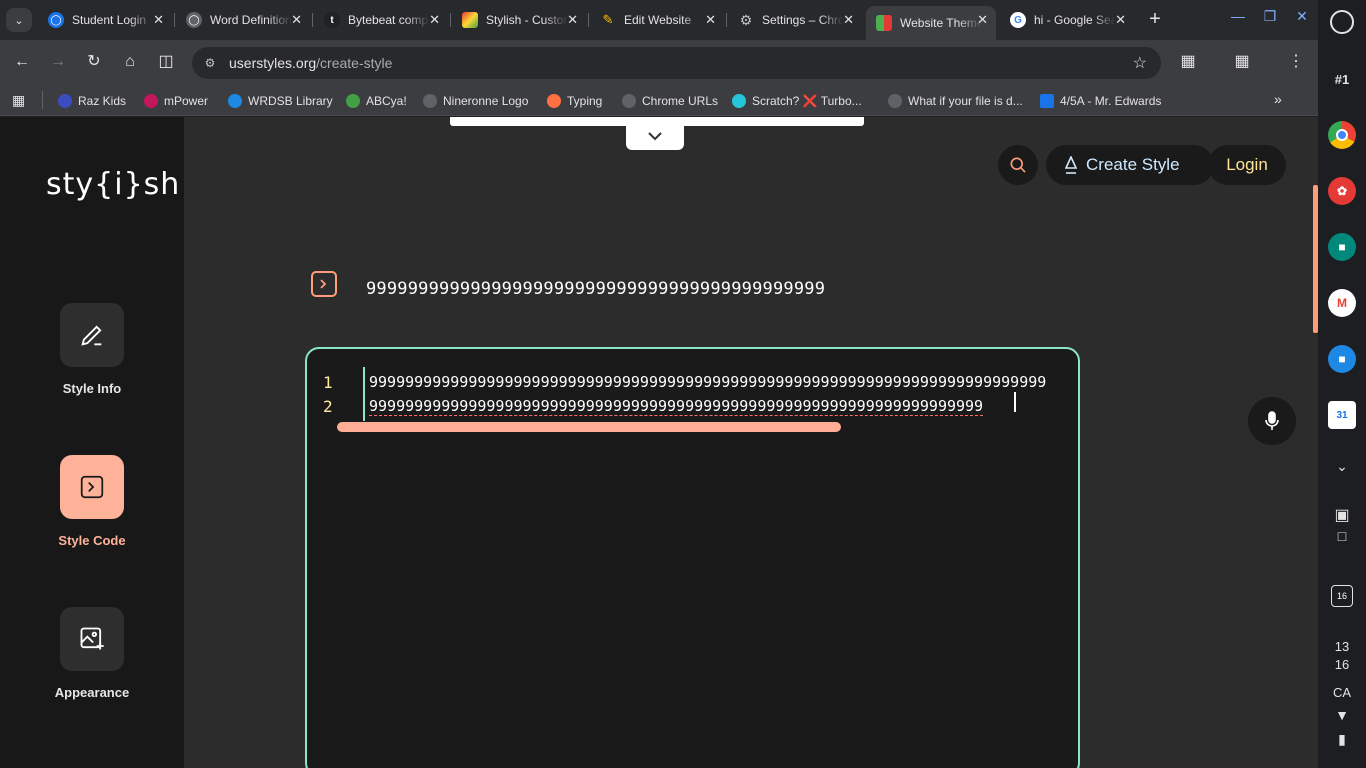 This screenshot has height=768, width=1366. Describe the element at coordinates (1302, 19) in the screenshot. I see `close-window-button: ✕` at that location.